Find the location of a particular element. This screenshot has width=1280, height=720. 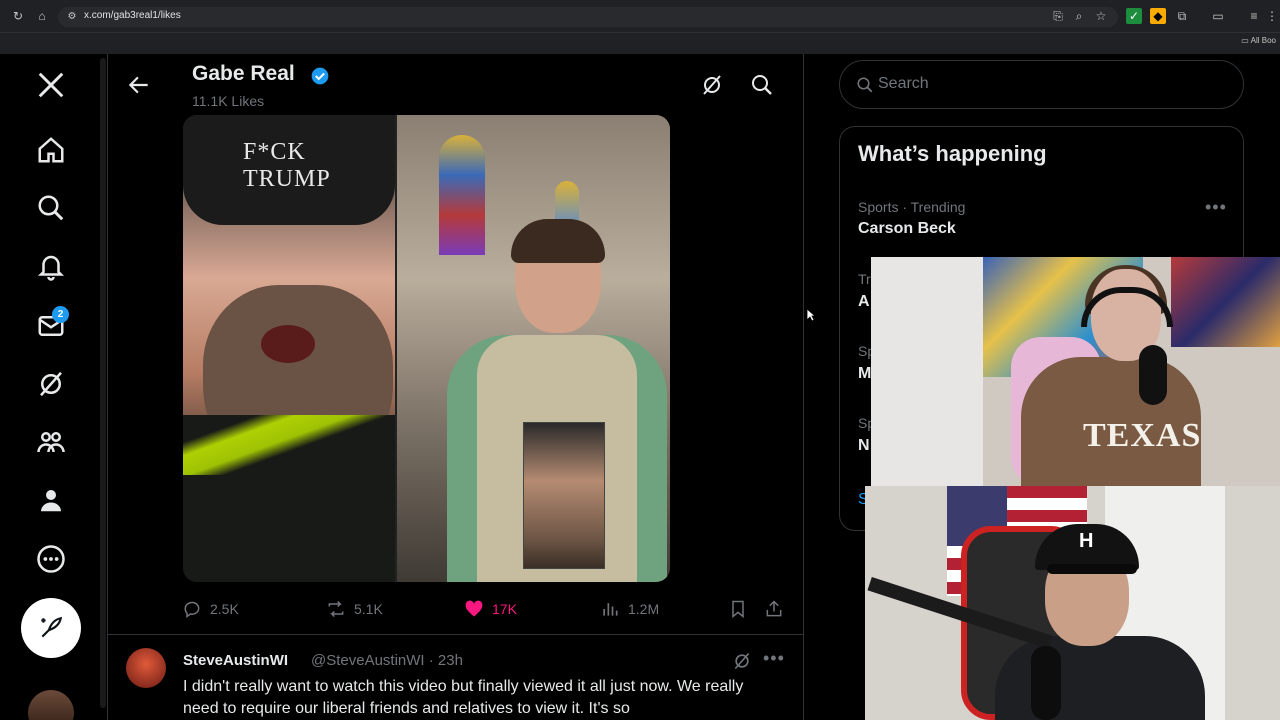

webcam-overlay-top: TEXAS is located at coordinates (1075, 372).